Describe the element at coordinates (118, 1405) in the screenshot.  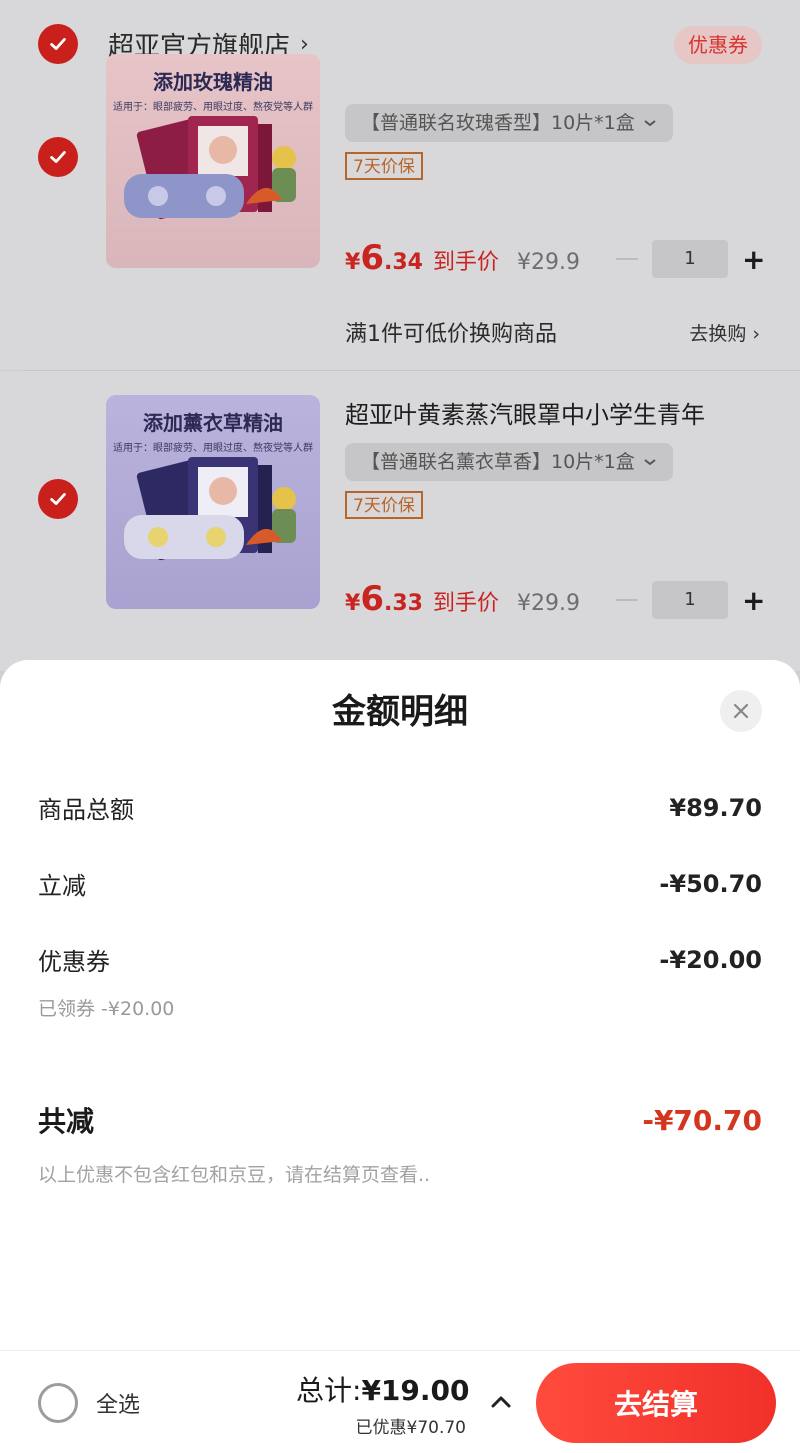
I see `select-all-label: 全选` at that location.